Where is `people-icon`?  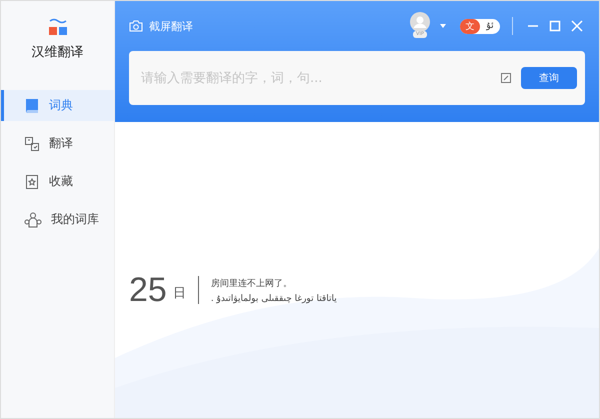
people-icon is located at coordinates (33, 220).